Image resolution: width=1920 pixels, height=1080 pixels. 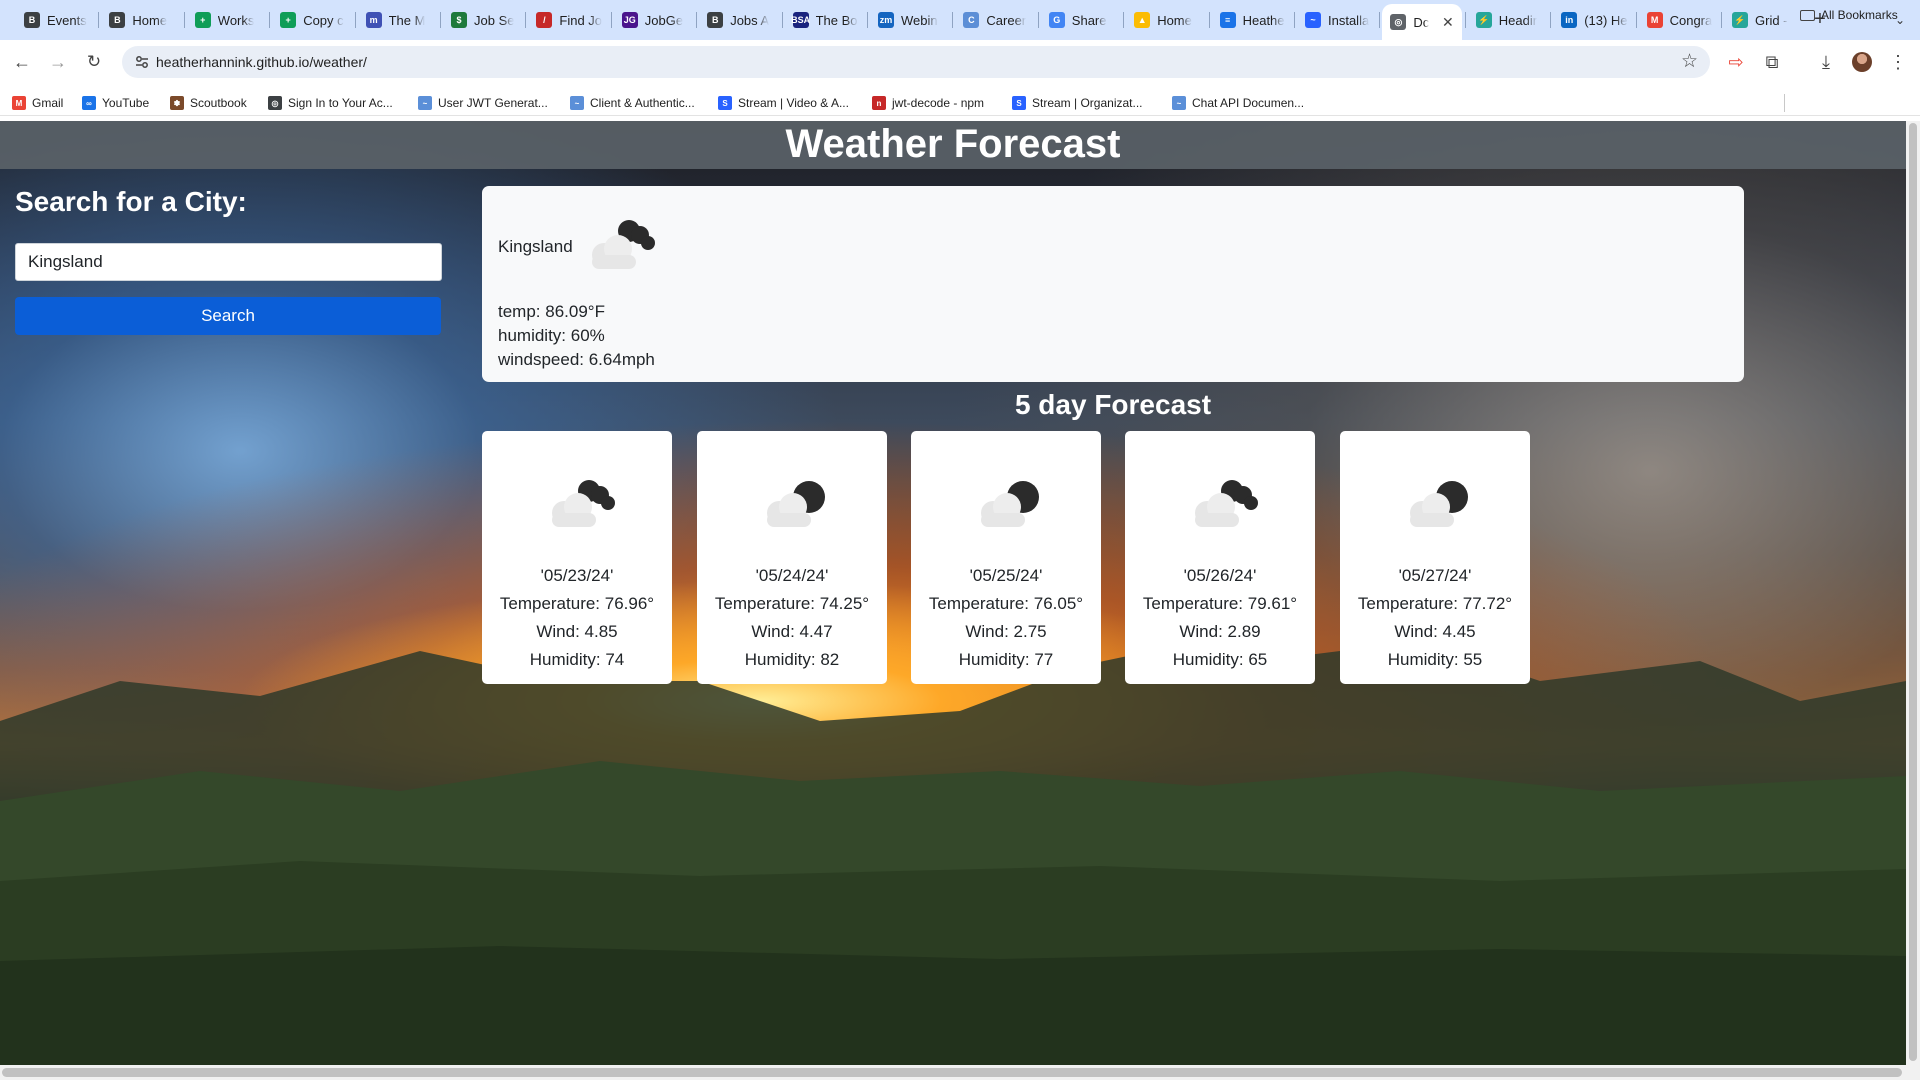 I want to click on forecast-humidity: Humidity: 65, so click(x=1220, y=659).